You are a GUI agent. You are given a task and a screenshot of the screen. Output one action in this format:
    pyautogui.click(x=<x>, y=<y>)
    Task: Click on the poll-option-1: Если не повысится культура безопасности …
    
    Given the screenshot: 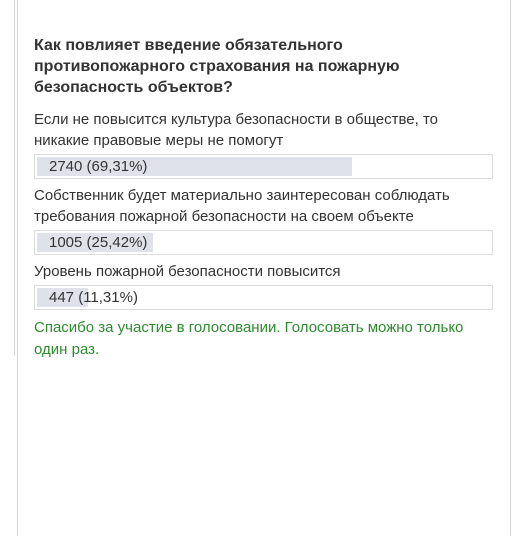 What is the action you would take?
    pyautogui.click(x=265, y=144)
    